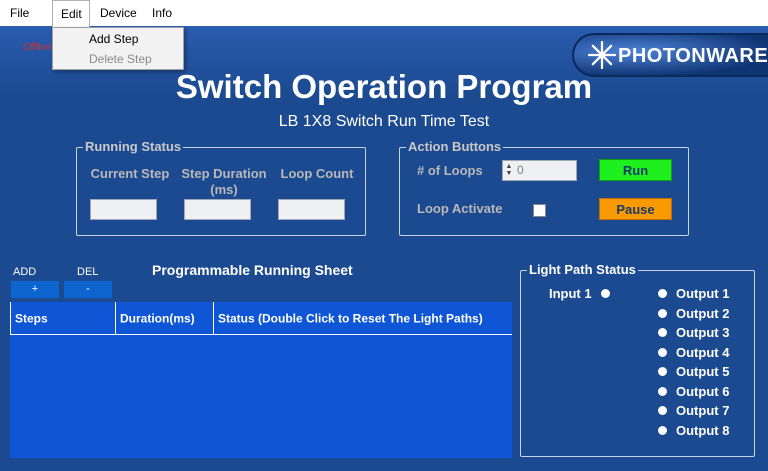 This screenshot has height=471, width=768. I want to click on grid-header-steps-label: Steps, so click(31, 318).